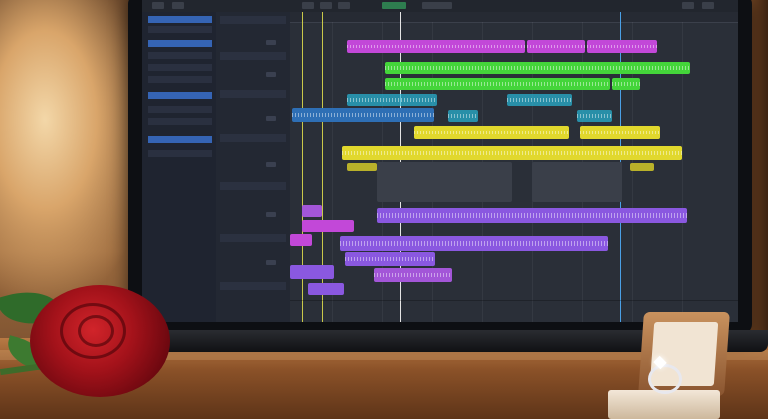 This screenshot has width=768, height=419. What do you see at coordinates (394, 5) in the screenshot?
I see `record-button` at bounding box center [394, 5].